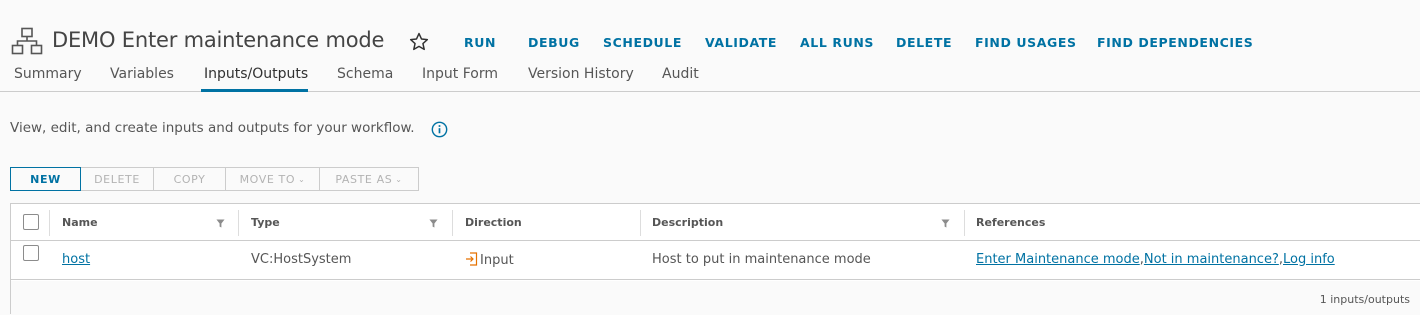  Describe the element at coordinates (265, 222) in the screenshot. I see `column-header-type: Type` at that location.